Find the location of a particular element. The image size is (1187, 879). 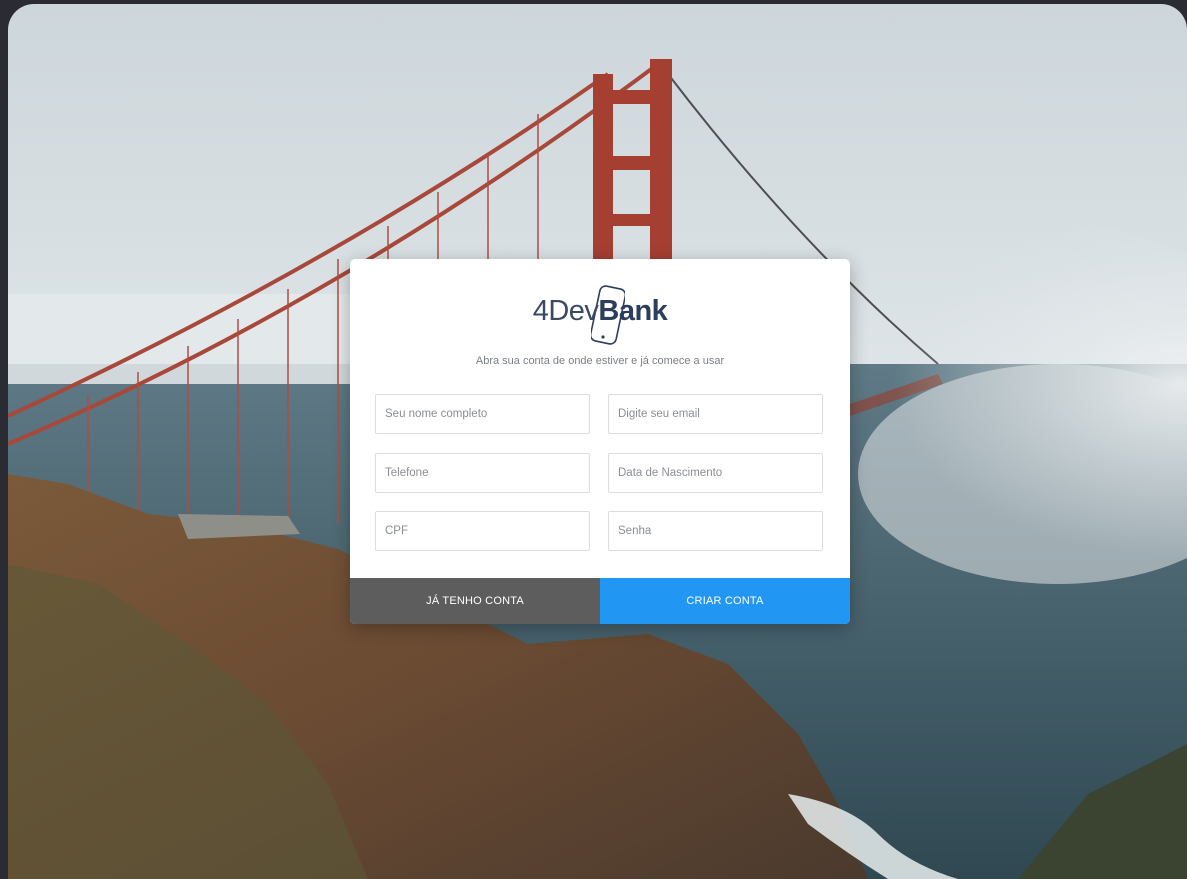

logo-text-light: 4Dev is located at coordinates (565, 310).